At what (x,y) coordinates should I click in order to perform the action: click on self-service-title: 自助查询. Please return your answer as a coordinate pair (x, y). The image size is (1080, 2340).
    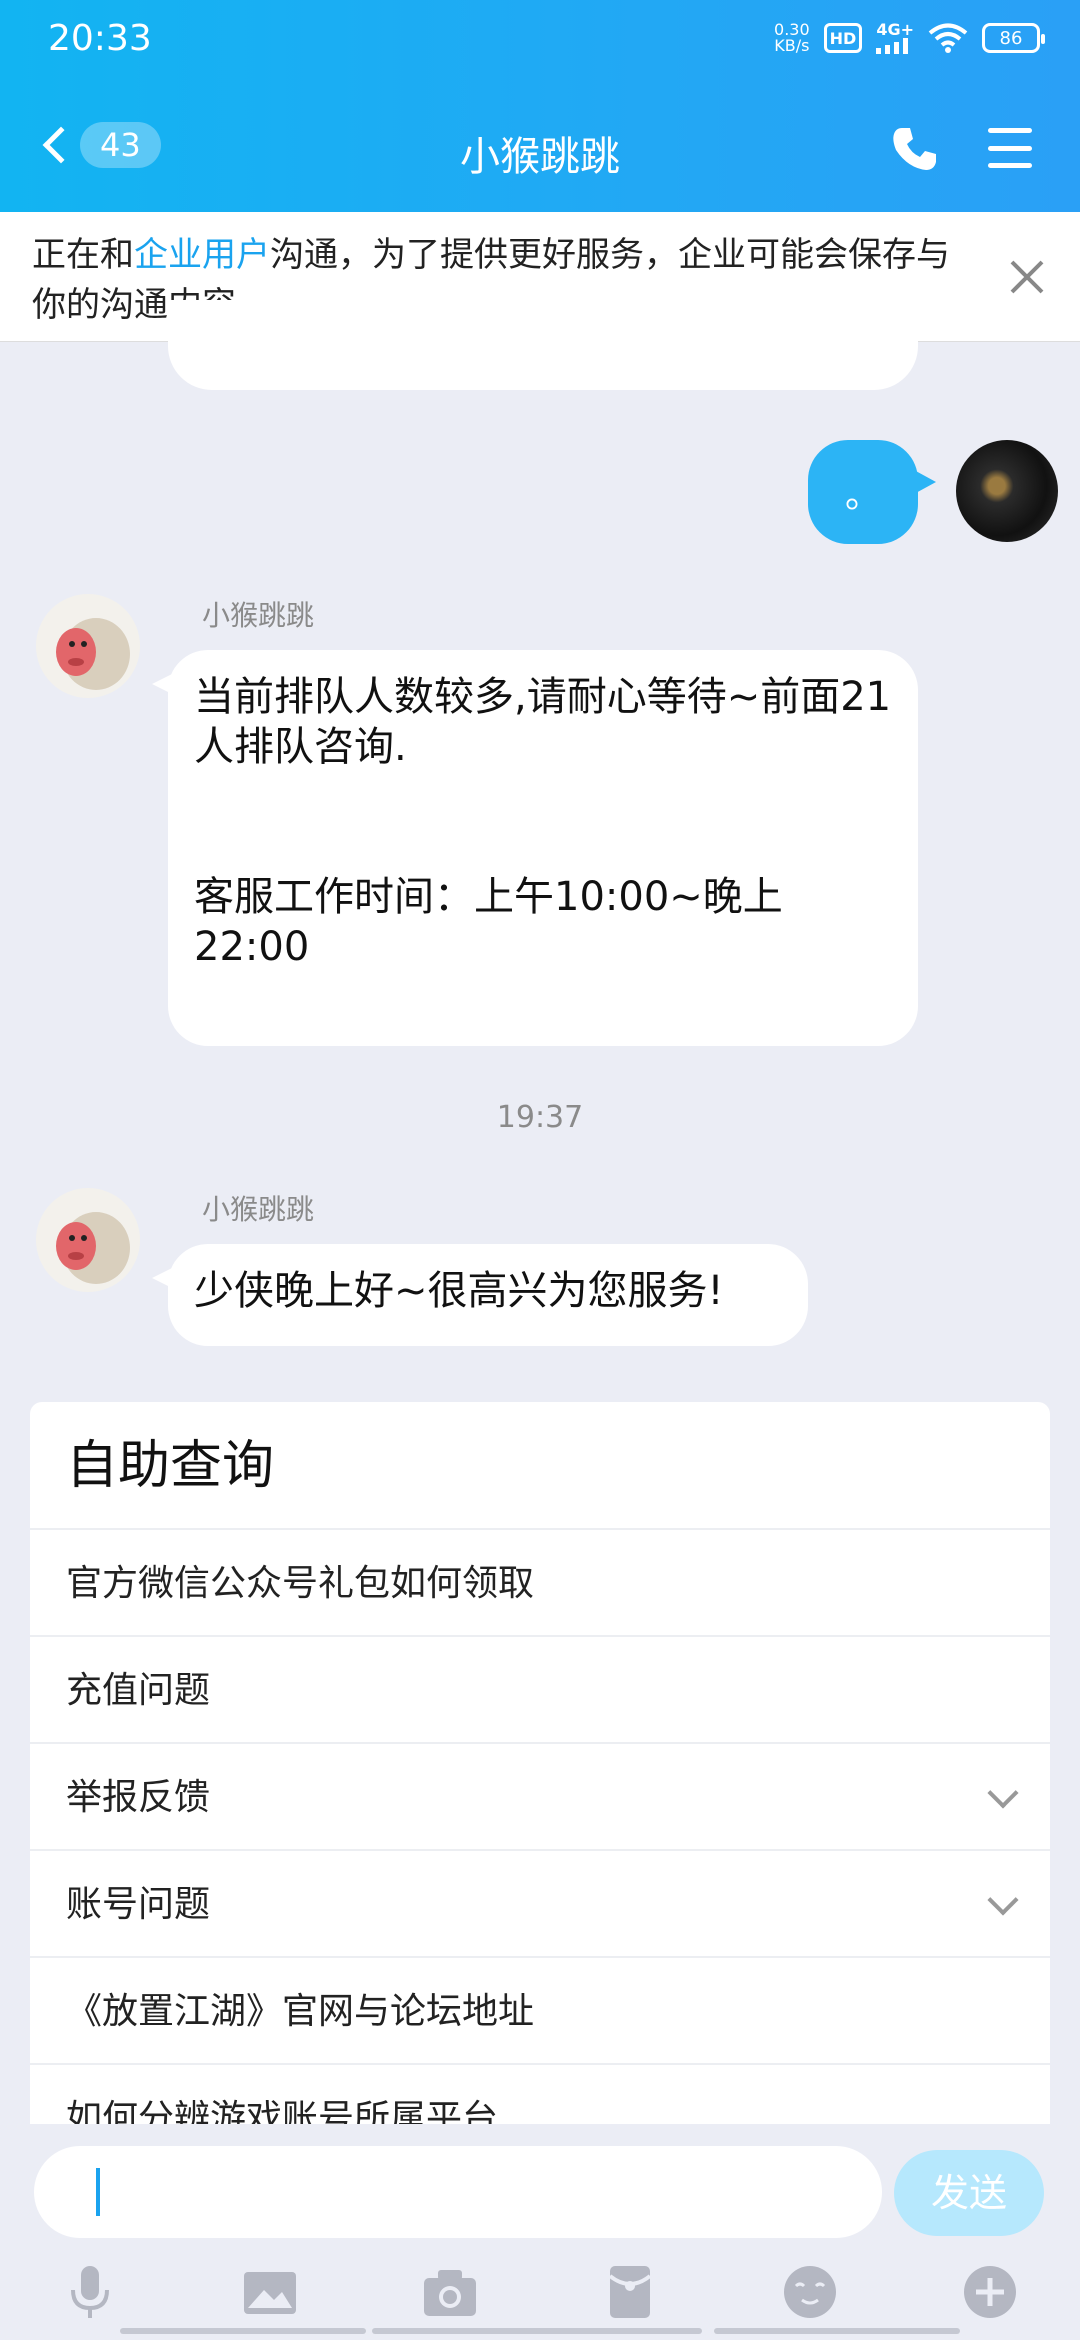
    Looking at the image, I should click on (540, 1466).